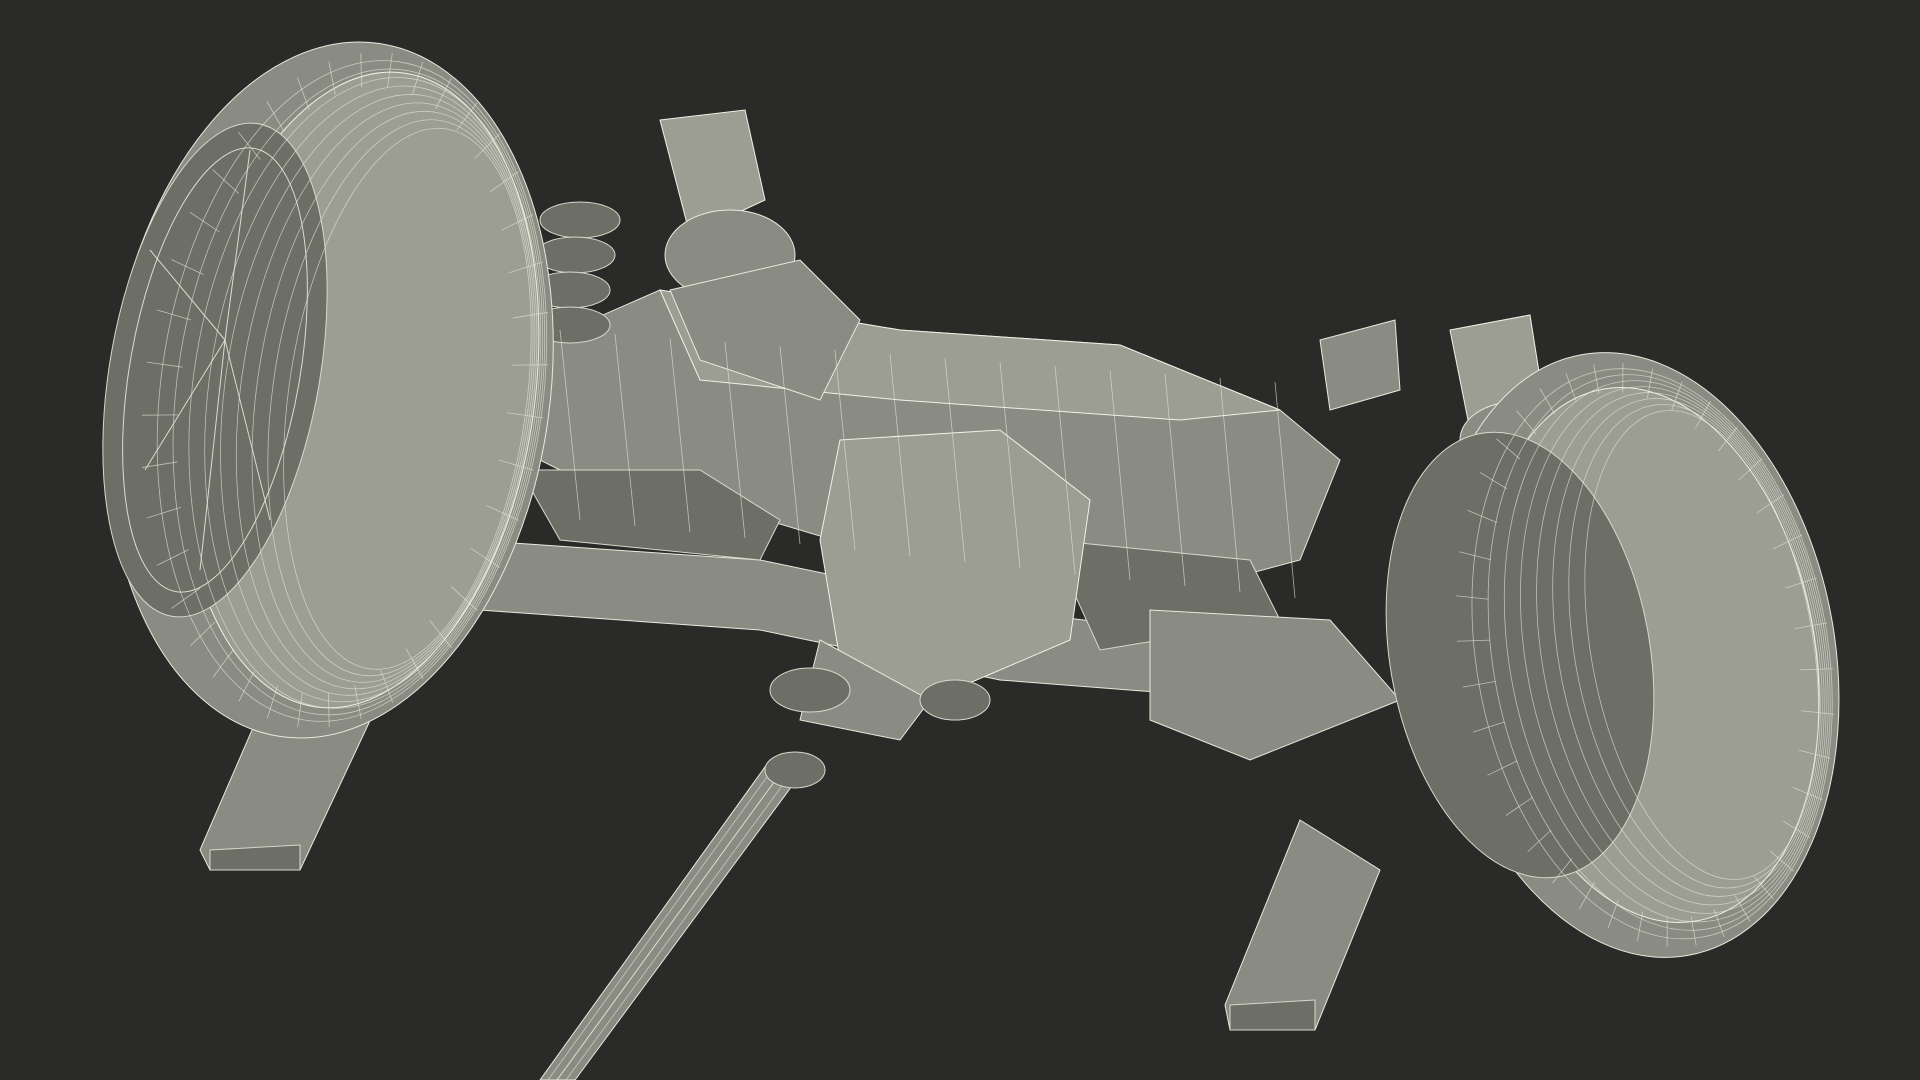  What do you see at coordinates (1302, 925) in the screenshot?
I see `right-lower-arm` at bounding box center [1302, 925].